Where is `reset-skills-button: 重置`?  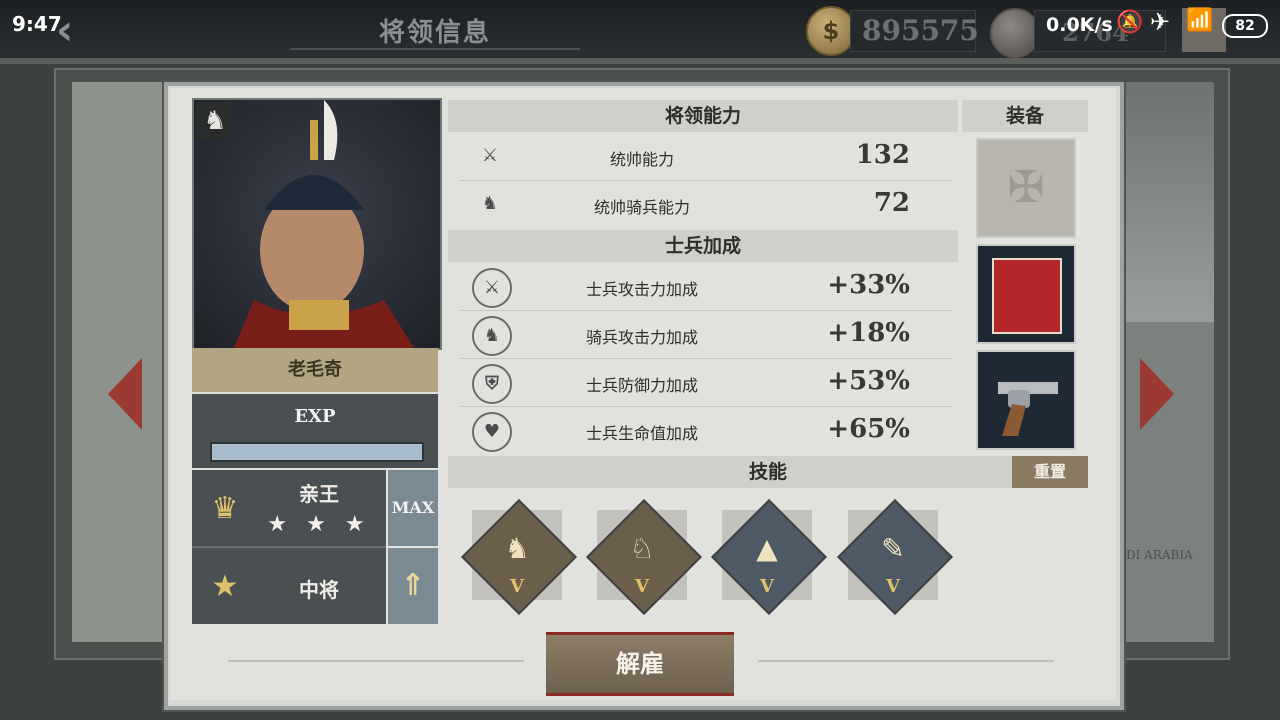
reset-skills-button: 重置 is located at coordinates (1050, 472).